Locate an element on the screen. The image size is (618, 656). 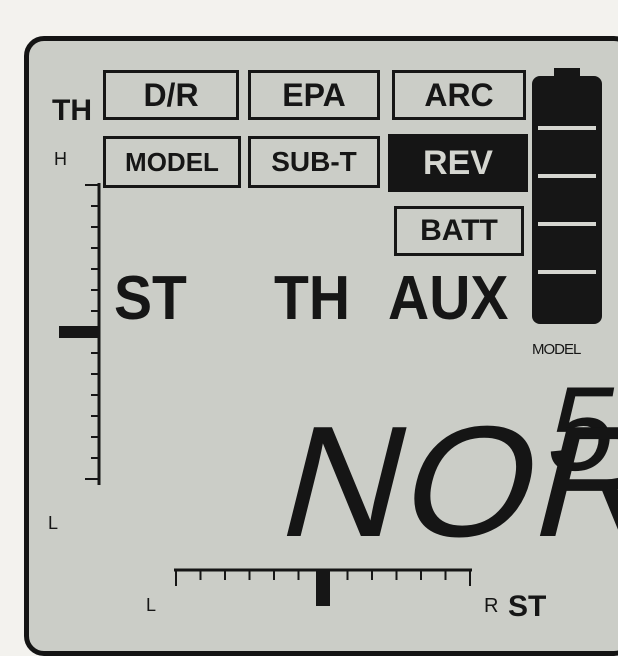
throttle-high-label: H is located at coordinates (60, 159).